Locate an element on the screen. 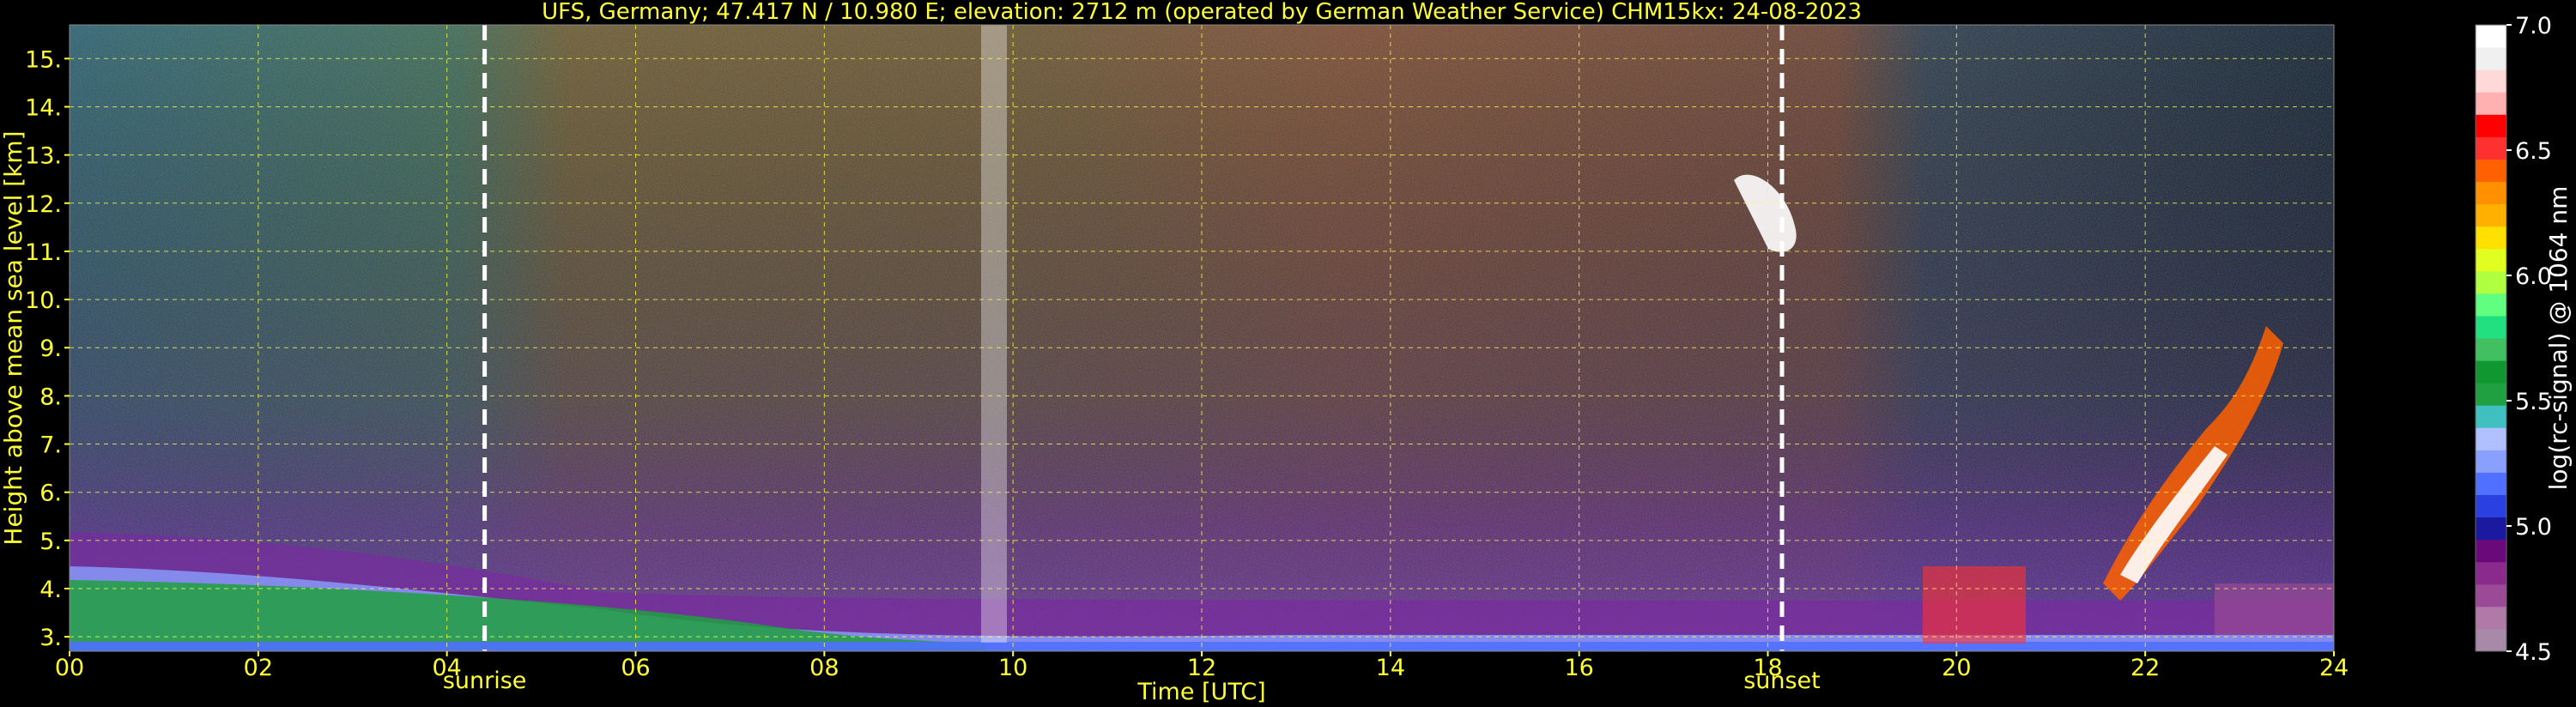  x-tick-label: 02 is located at coordinates (258, 668).